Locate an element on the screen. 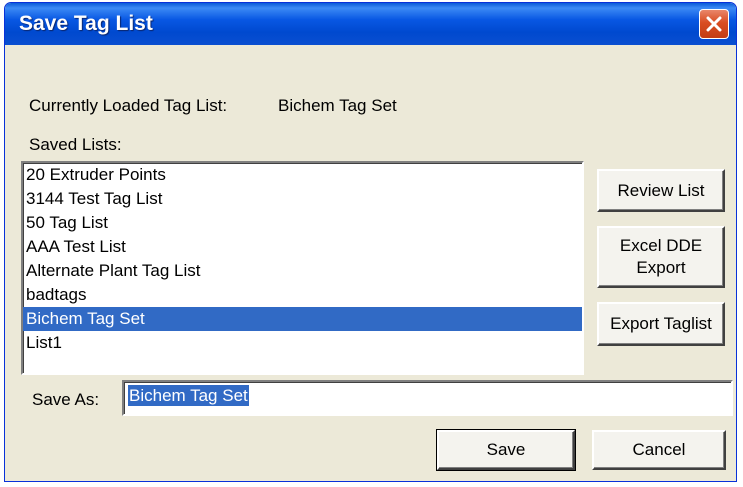 The image size is (743, 487). saved-lists-label: Saved Lists: is located at coordinates (75, 144).